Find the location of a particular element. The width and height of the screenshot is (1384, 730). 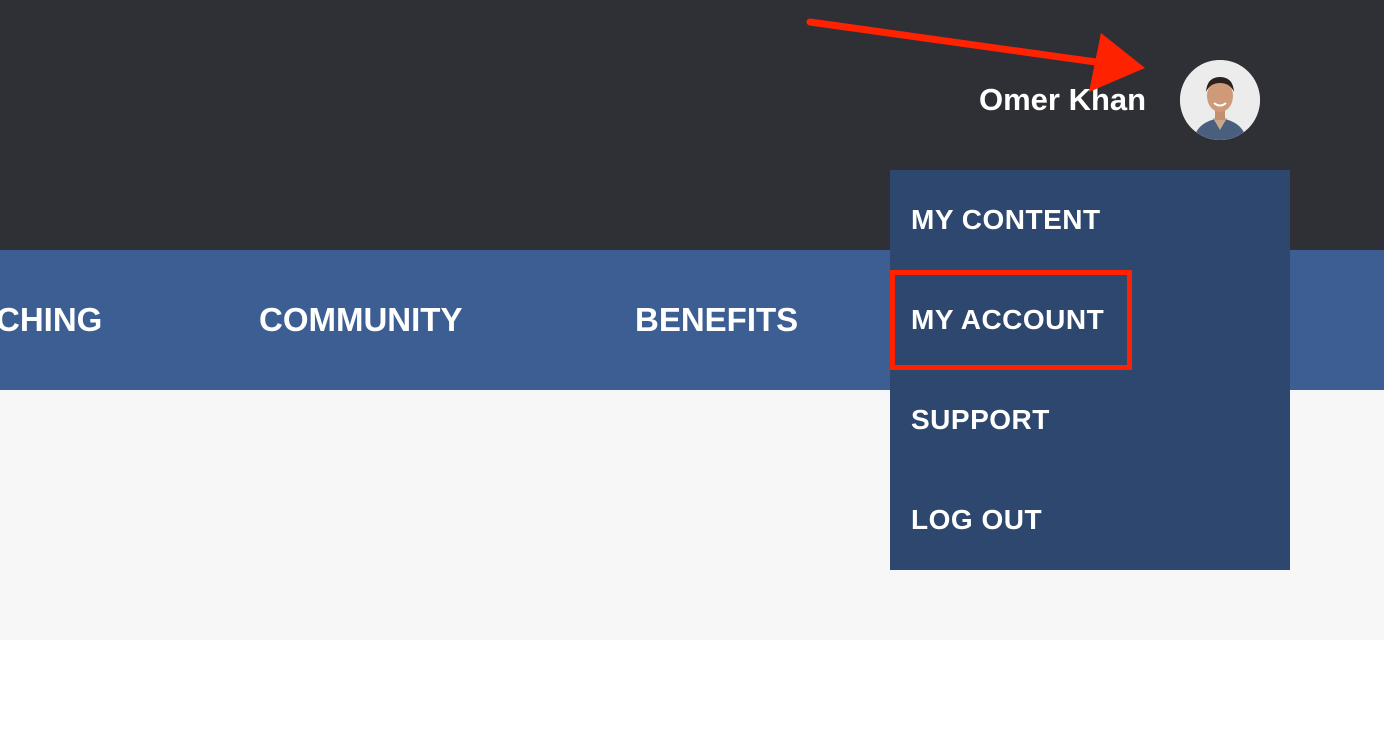

menu-item-label: SUPPORT is located at coordinates (980, 419).